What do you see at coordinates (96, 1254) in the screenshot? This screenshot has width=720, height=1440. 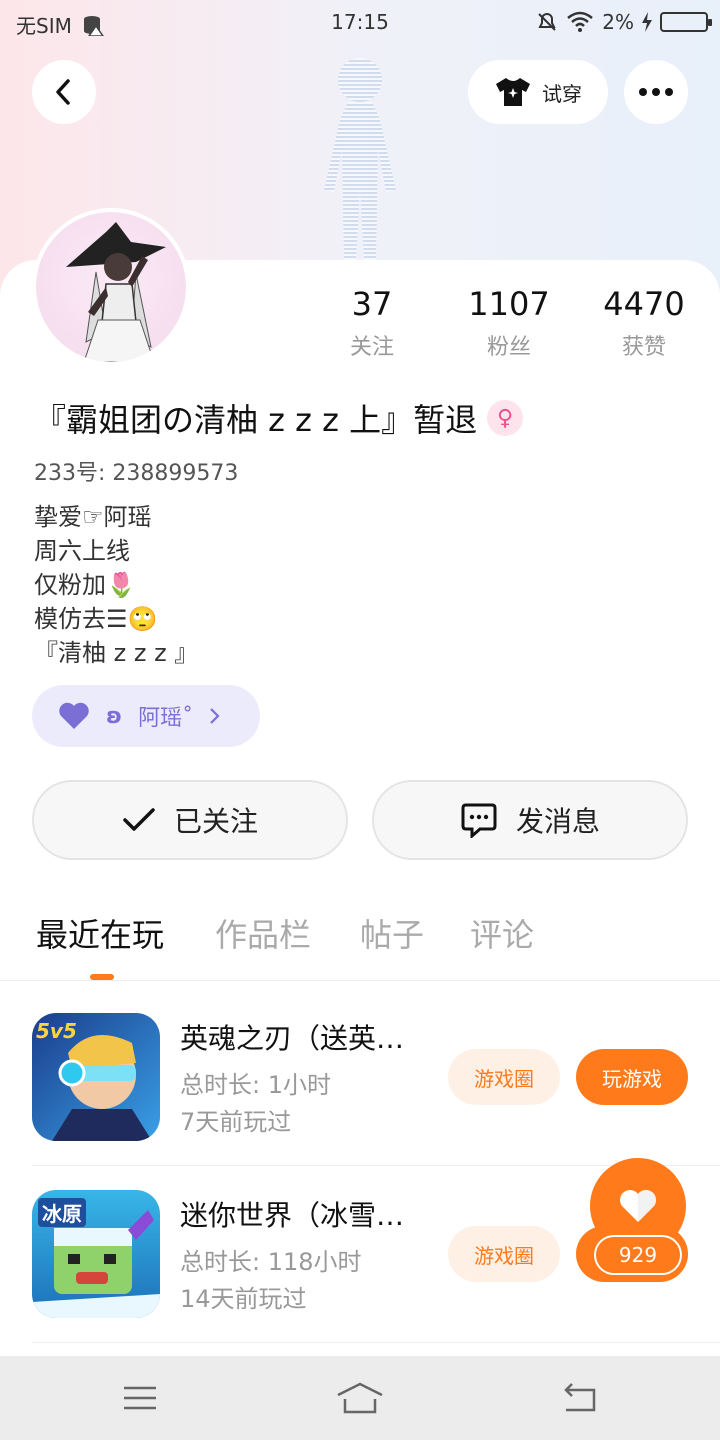 I see `game-icon: 冰原` at bounding box center [96, 1254].